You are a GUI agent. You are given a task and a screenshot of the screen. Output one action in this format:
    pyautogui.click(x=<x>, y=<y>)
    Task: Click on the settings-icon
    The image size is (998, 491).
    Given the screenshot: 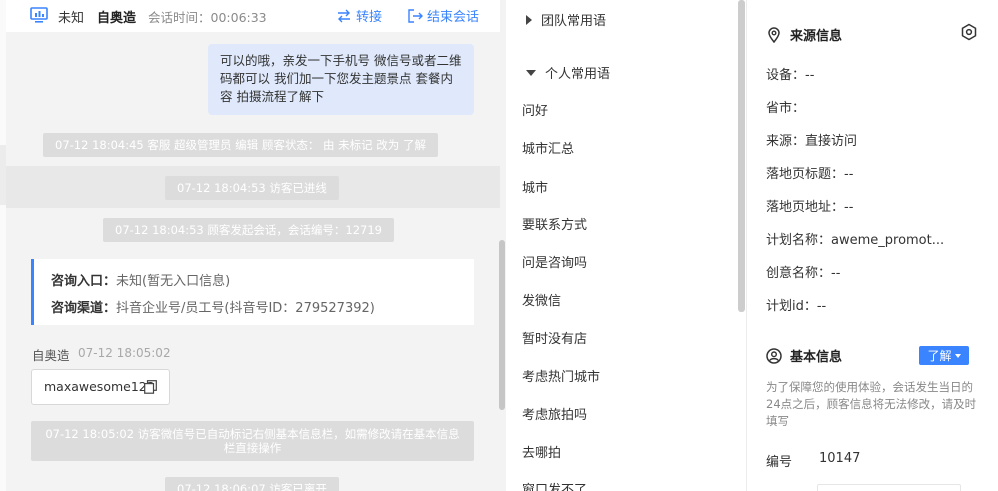 What is the action you would take?
    pyautogui.click(x=969, y=32)
    